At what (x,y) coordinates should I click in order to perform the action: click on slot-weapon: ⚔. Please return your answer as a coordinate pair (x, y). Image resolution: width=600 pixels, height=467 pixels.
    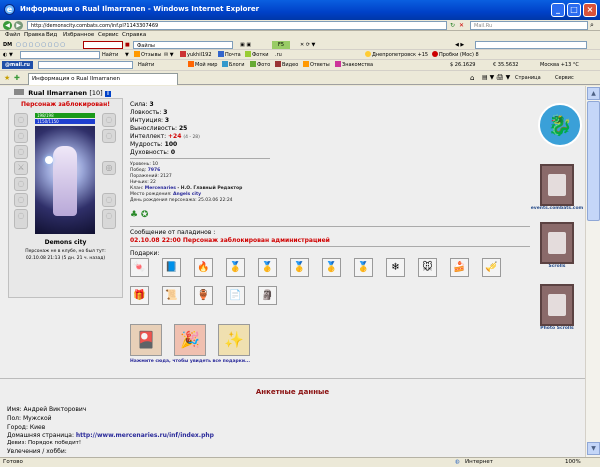
    Looking at the image, I should click on (21, 168).